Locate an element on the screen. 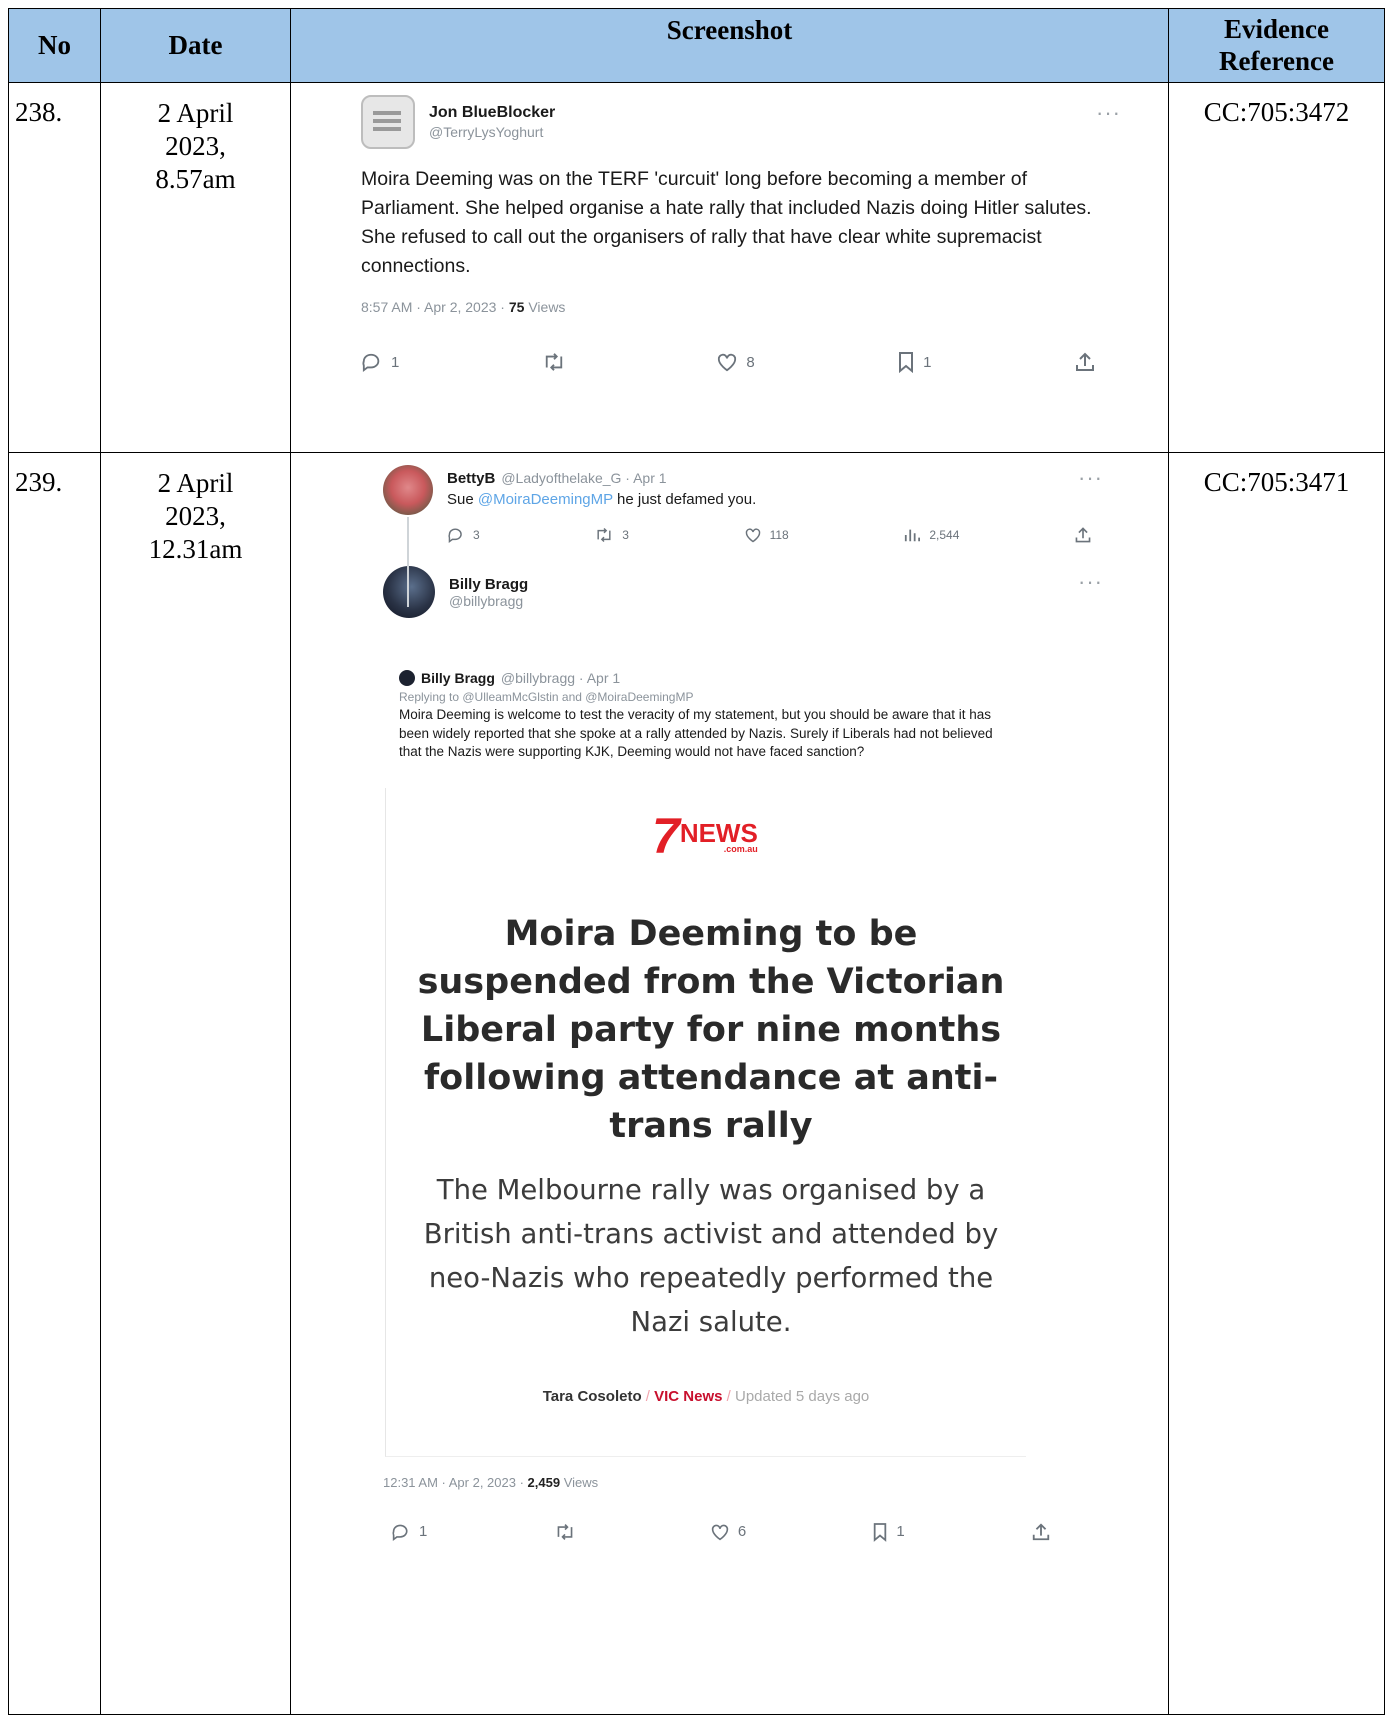 Image resolution: width=1394 pixels, height=1729 pixels. logo-domain: .com.au is located at coordinates (740, 848).